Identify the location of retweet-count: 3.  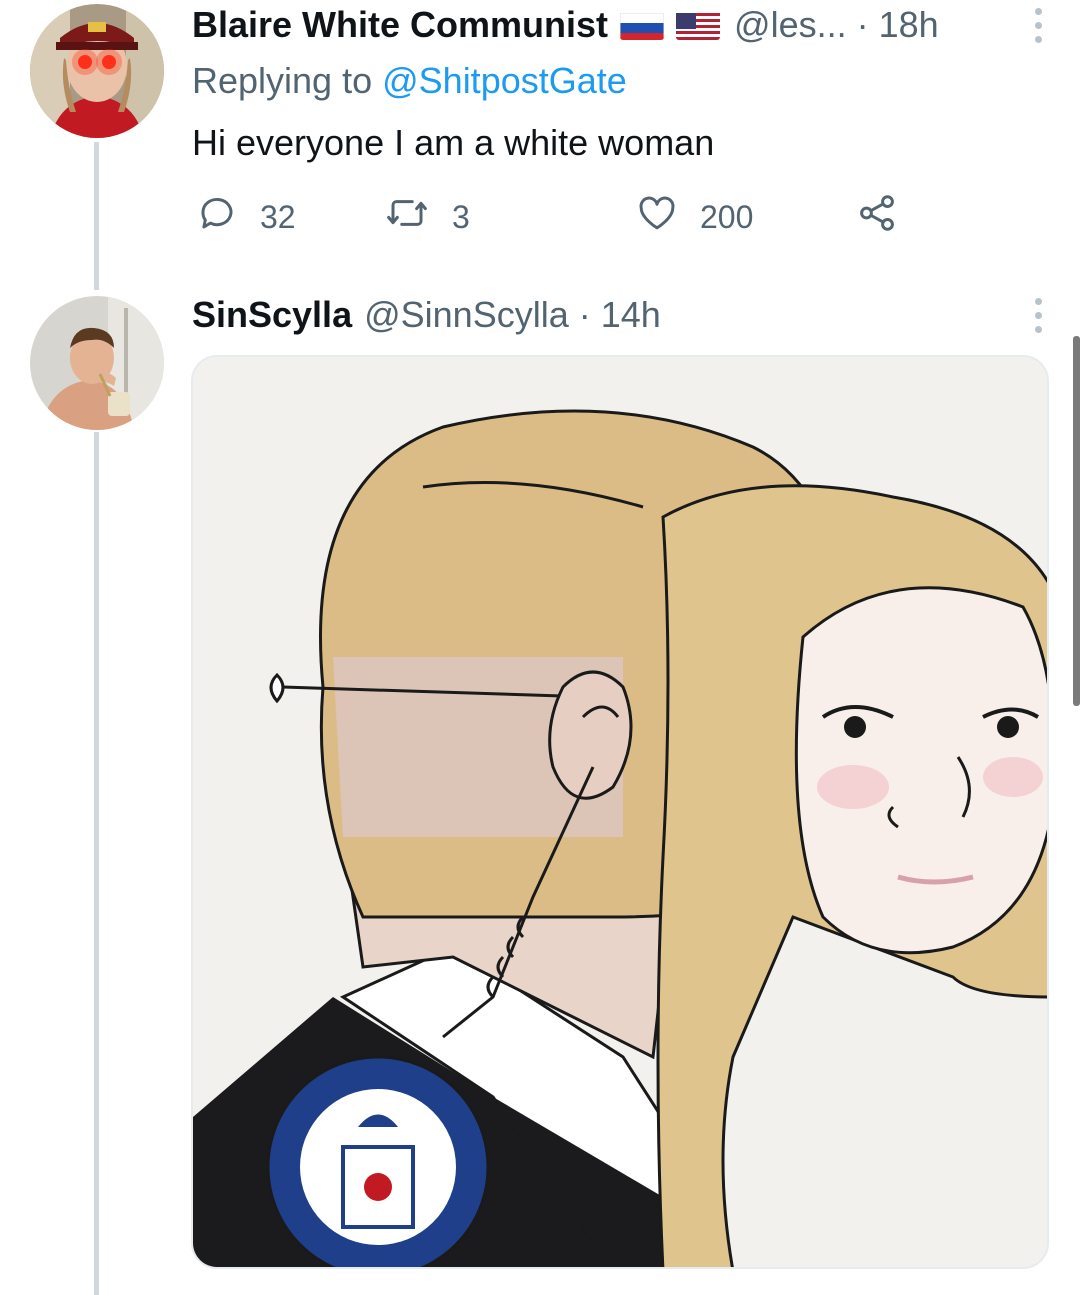
(461, 216).